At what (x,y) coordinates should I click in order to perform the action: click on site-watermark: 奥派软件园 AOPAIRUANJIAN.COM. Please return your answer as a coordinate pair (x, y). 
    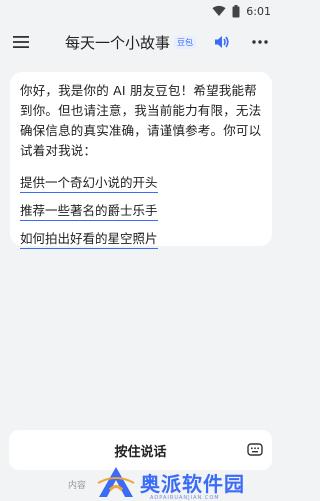
    Looking at the image, I should click on (188, 482).